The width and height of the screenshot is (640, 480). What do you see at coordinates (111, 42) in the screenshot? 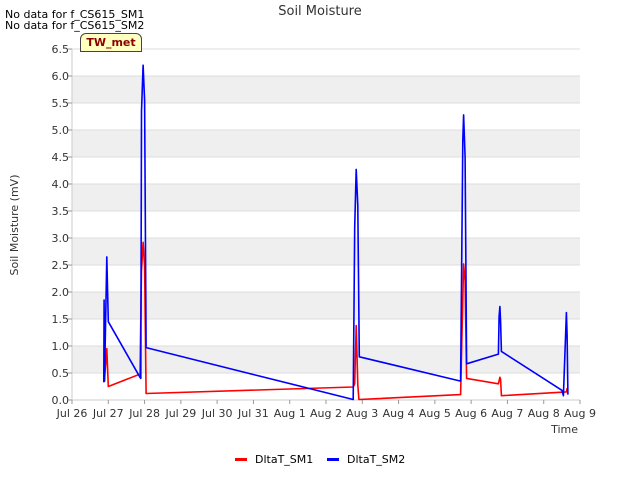
I see `site-label-badge: TW_met` at bounding box center [111, 42].